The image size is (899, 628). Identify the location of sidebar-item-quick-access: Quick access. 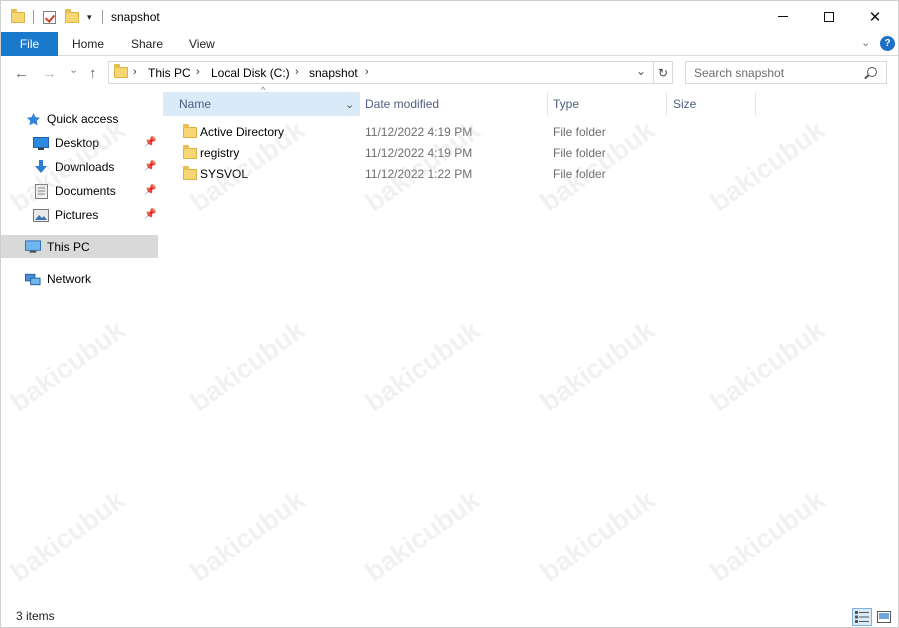
(71, 119).